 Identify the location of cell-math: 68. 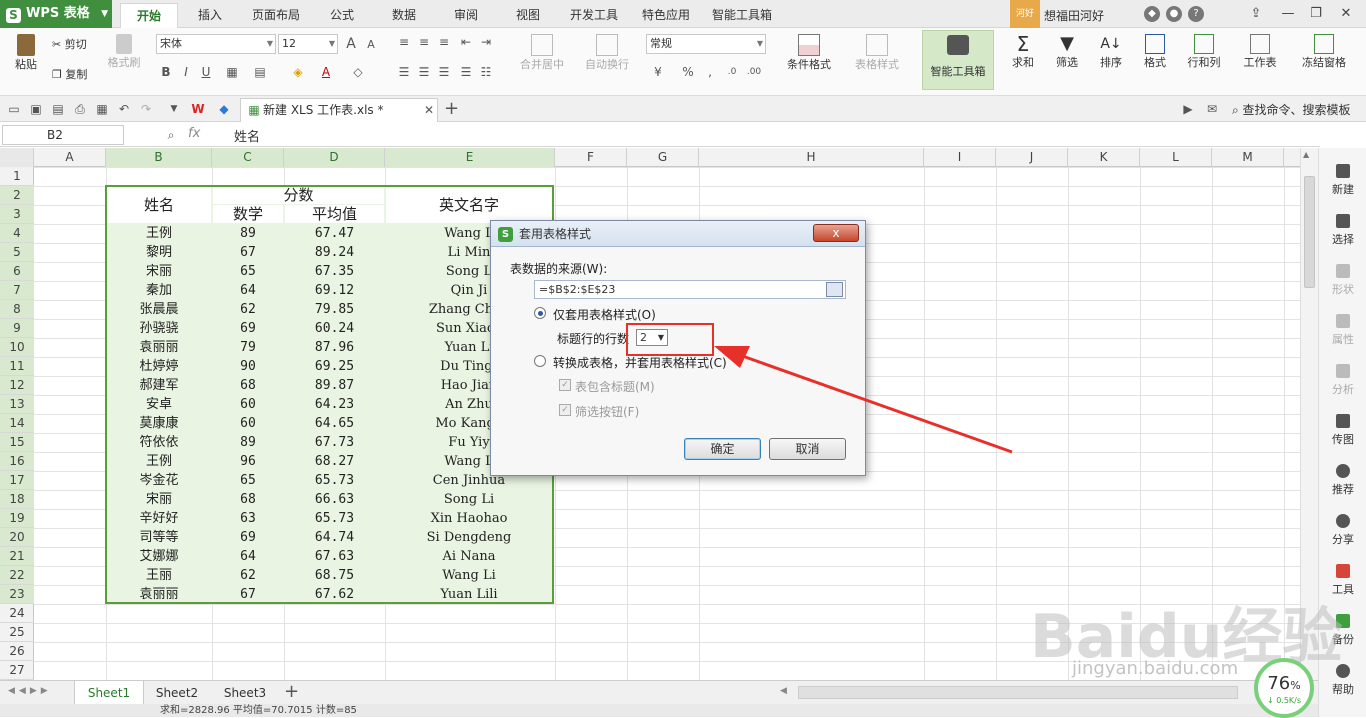
(248, 499).